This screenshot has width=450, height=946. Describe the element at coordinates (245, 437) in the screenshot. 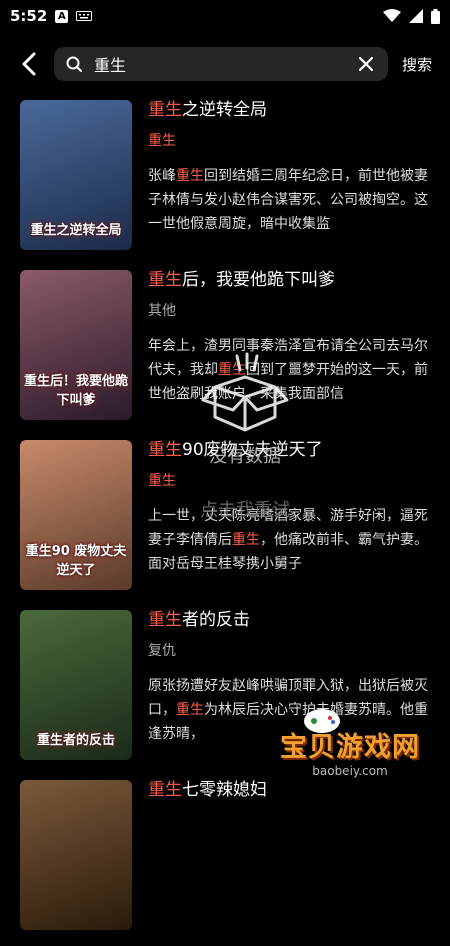

I see `empty-state: 没有数据 点击我重试` at that location.